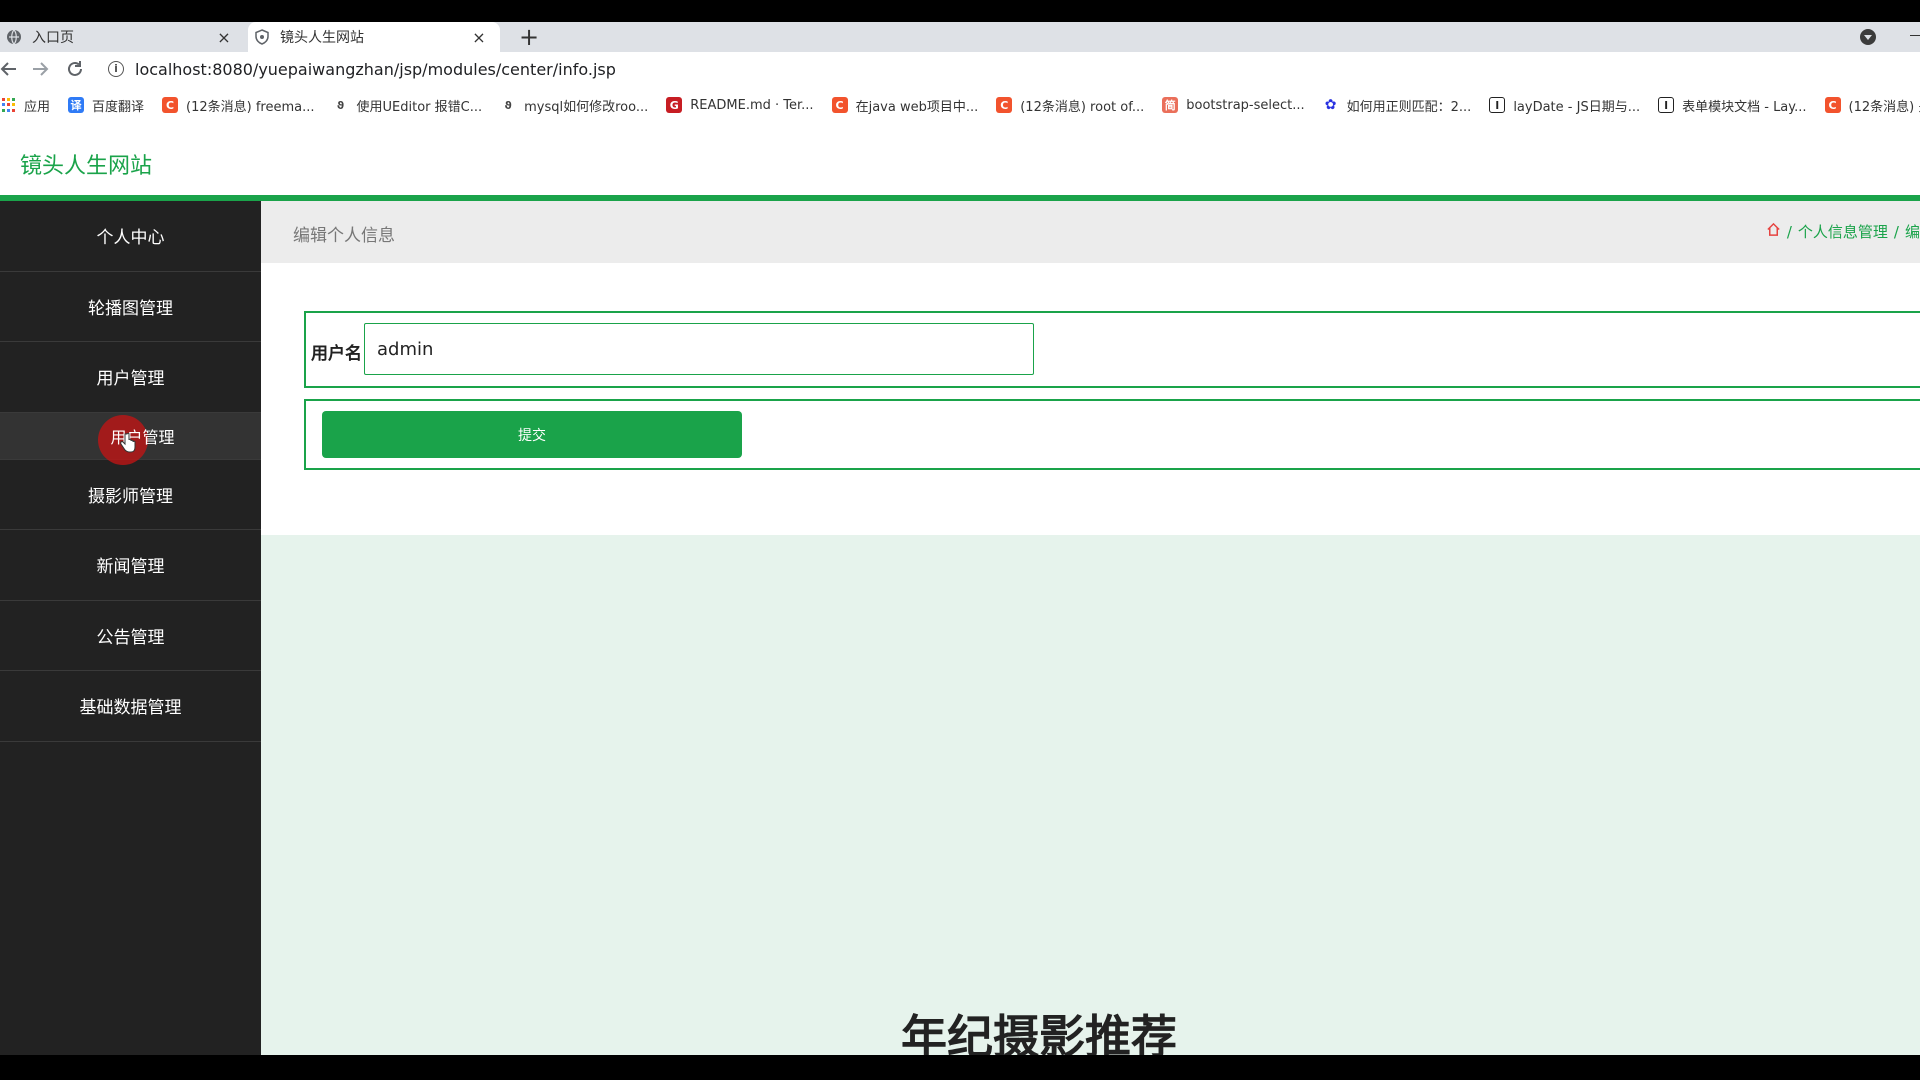 The height and width of the screenshot is (1080, 1920). What do you see at coordinates (9, 105) in the screenshot?
I see `apps-grid-icon` at bounding box center [9, 105].